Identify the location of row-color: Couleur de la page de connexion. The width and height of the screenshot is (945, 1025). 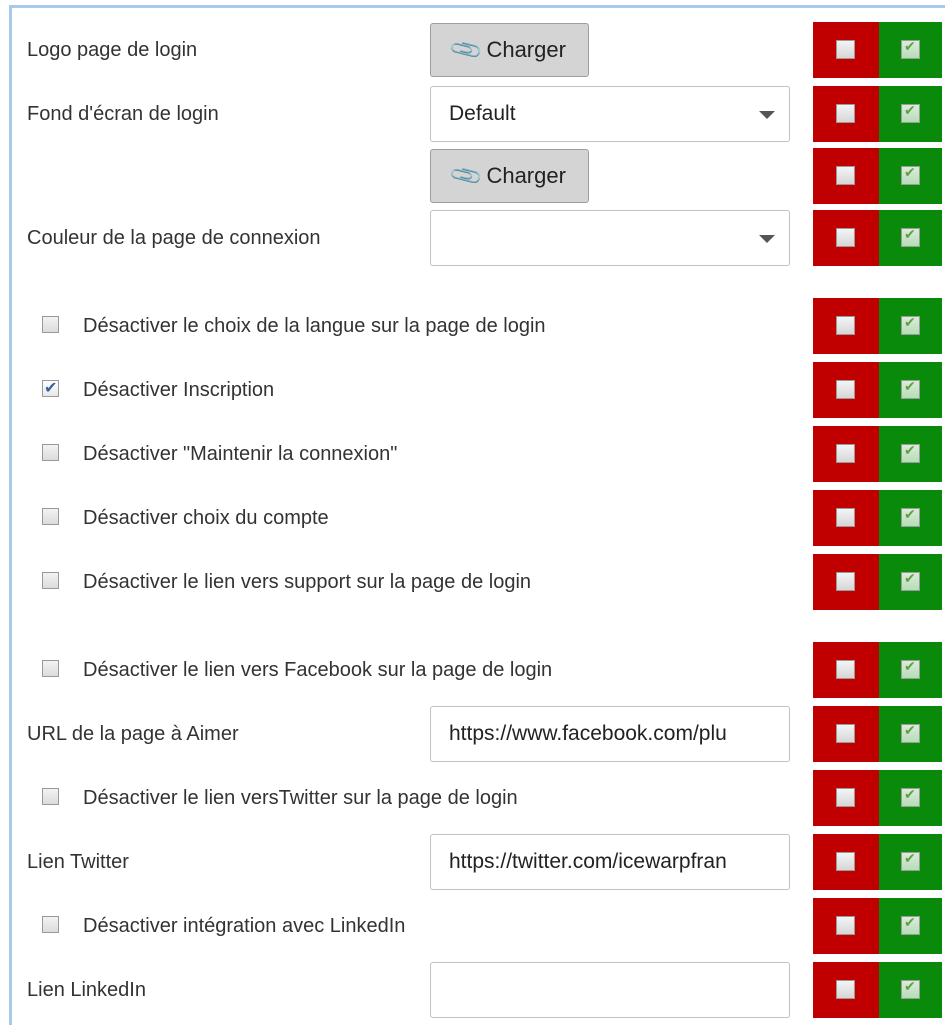
(472, 238).